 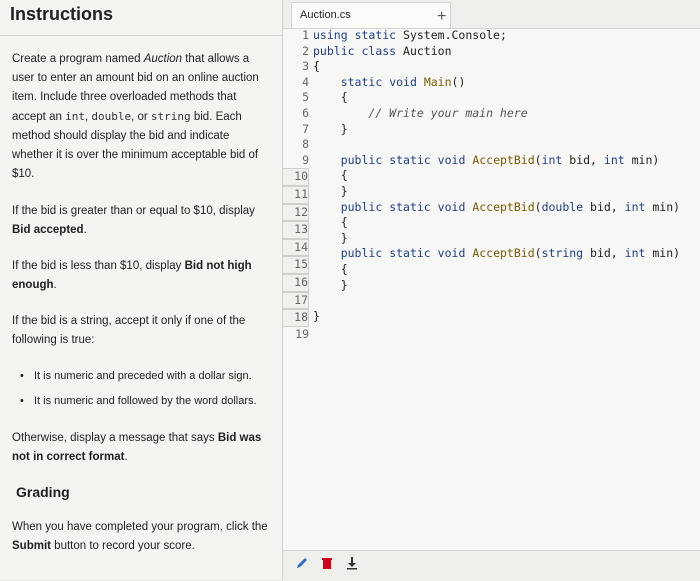 I want to click on code-line: public class Auction, so click(x=505, y=52).